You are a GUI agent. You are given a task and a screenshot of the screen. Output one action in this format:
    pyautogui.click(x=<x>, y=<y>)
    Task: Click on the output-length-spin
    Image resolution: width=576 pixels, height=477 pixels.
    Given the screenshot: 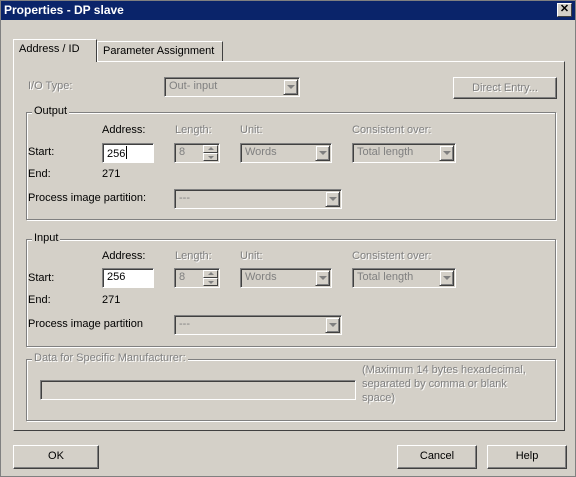 What is the action you would take?
    pyautogui.click(x=210, y=153)
    